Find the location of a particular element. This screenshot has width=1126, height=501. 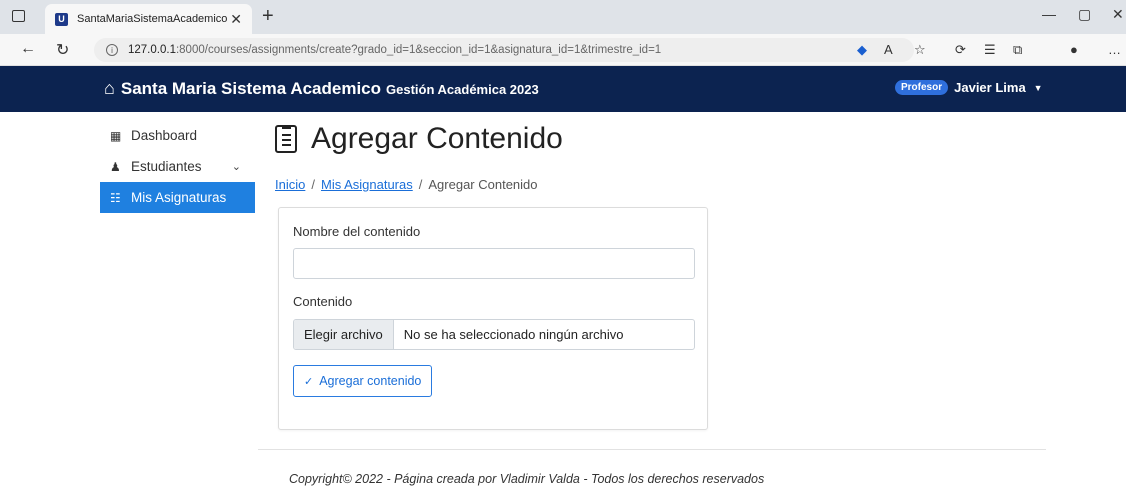

user-name: Javier Lima is located at coordinates (990, 87).